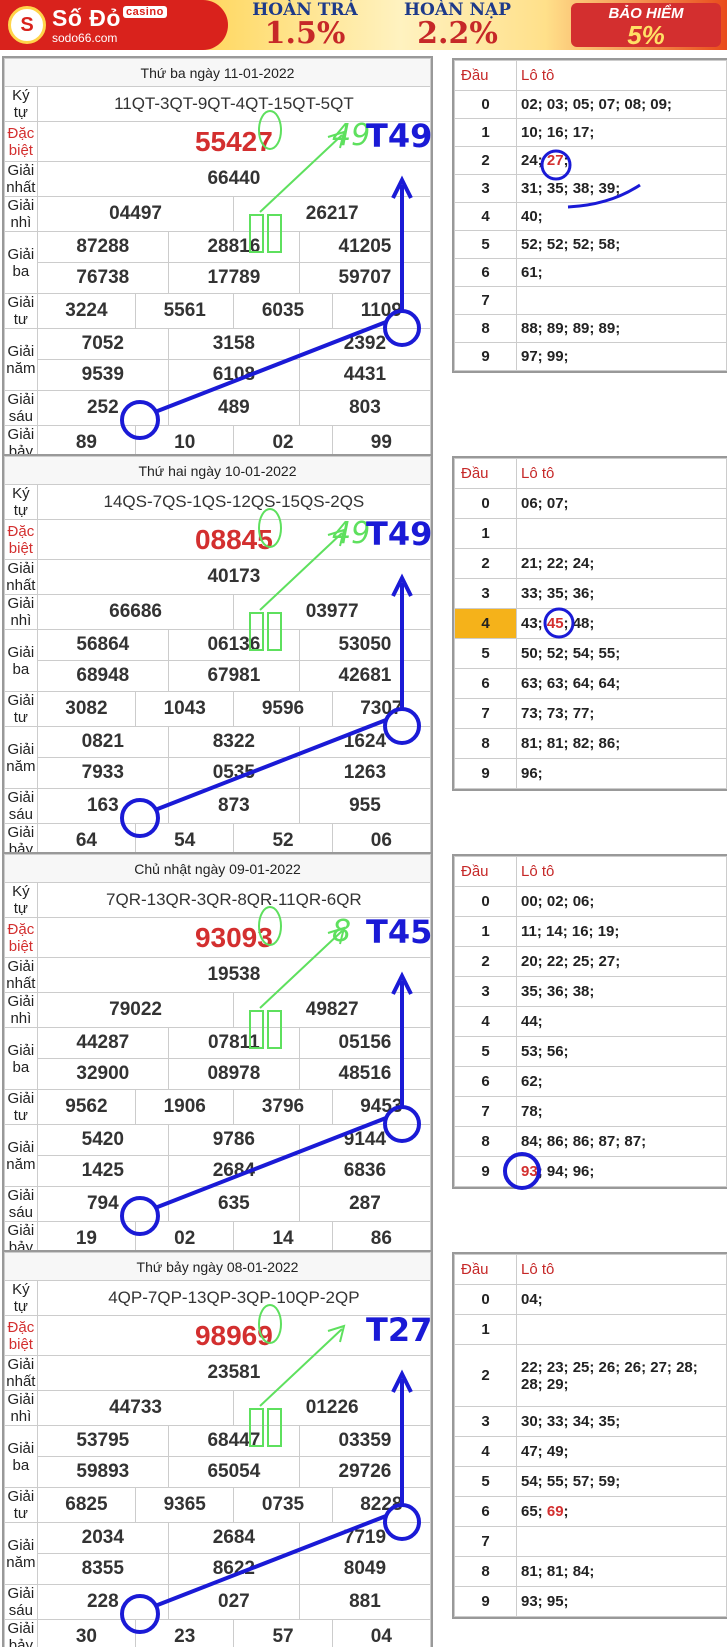 The image size is (727, 1647). Describe the element at coordinates (234, 539) in the screenshot. I see `dac-biet-value: 08845` at that location.